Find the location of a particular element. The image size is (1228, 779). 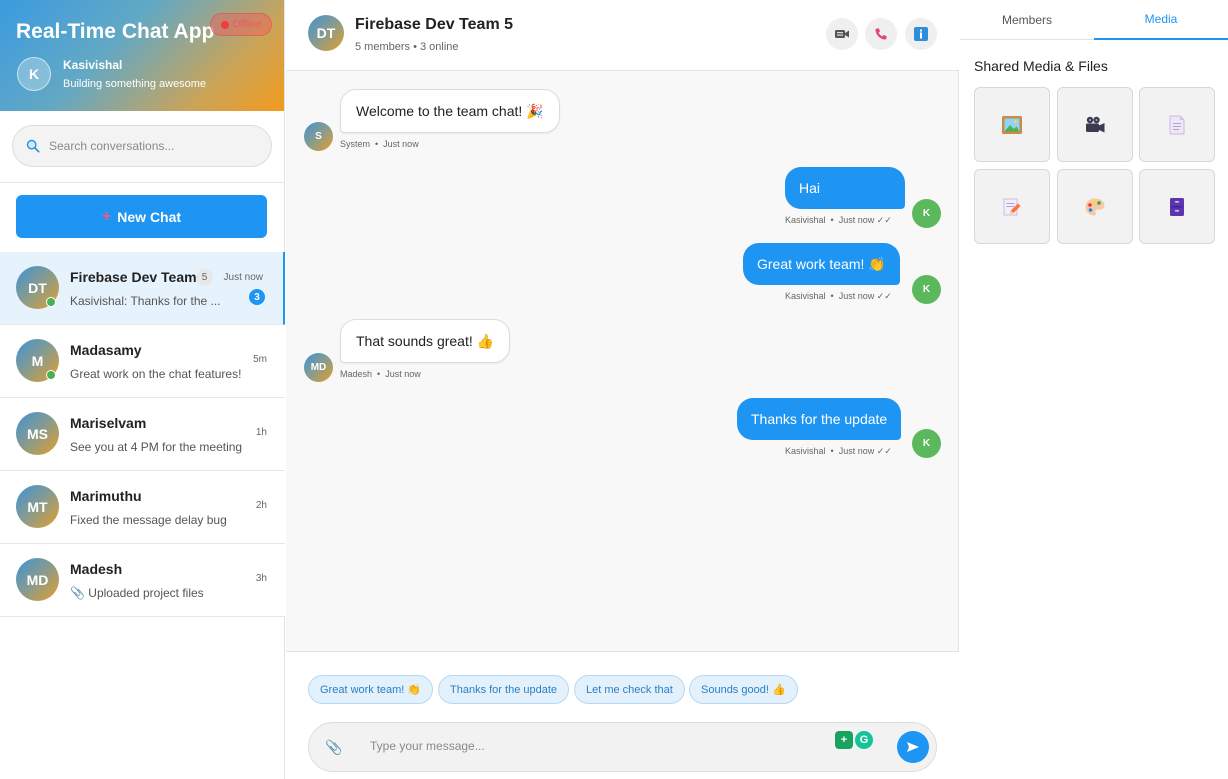

new-chat-label: New Chat is located at coordinates (149, 216).